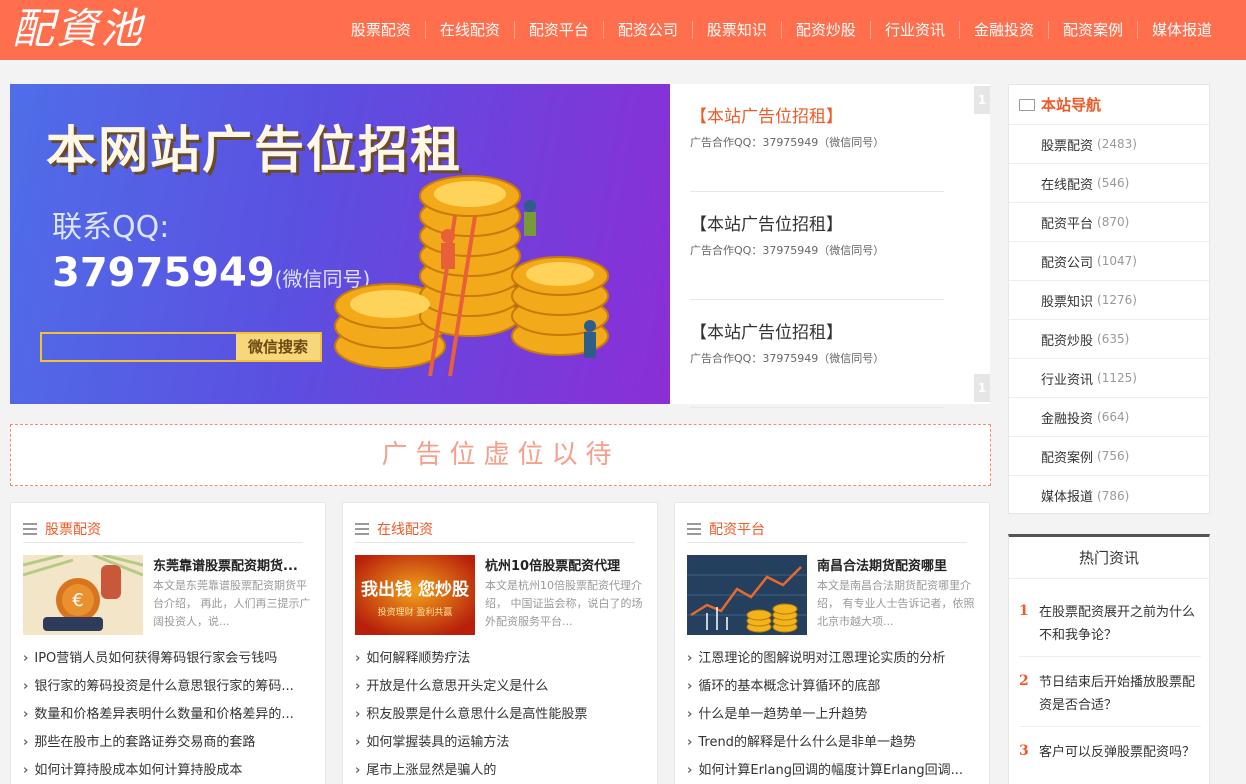 This screenshot has height=784, width=1246. What do you see at coordinates (495, 529) in the screenshot?
I see `card-header: 在线配资` at bounding box center [495, 529].